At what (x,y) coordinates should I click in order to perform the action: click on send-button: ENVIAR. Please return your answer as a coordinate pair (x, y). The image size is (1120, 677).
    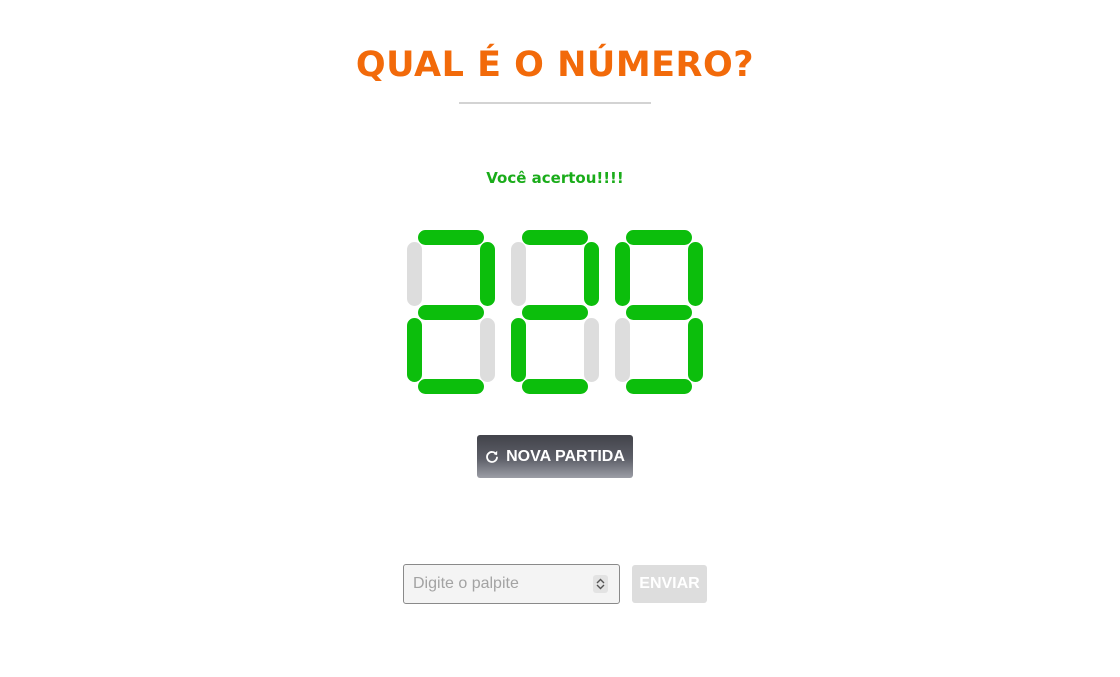
    Looking at the image, I should click on (669, 584).